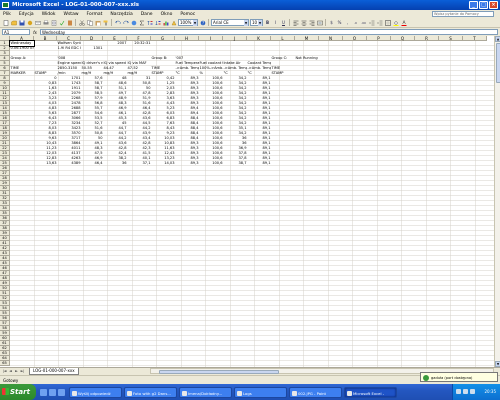 Image resolution: width=500 pixels, height=400 pixels. What do you see at coordinates (4, 371) in the screenshot?
I see `first-sheet-icon: |◄` at bounding box center [4, 371].